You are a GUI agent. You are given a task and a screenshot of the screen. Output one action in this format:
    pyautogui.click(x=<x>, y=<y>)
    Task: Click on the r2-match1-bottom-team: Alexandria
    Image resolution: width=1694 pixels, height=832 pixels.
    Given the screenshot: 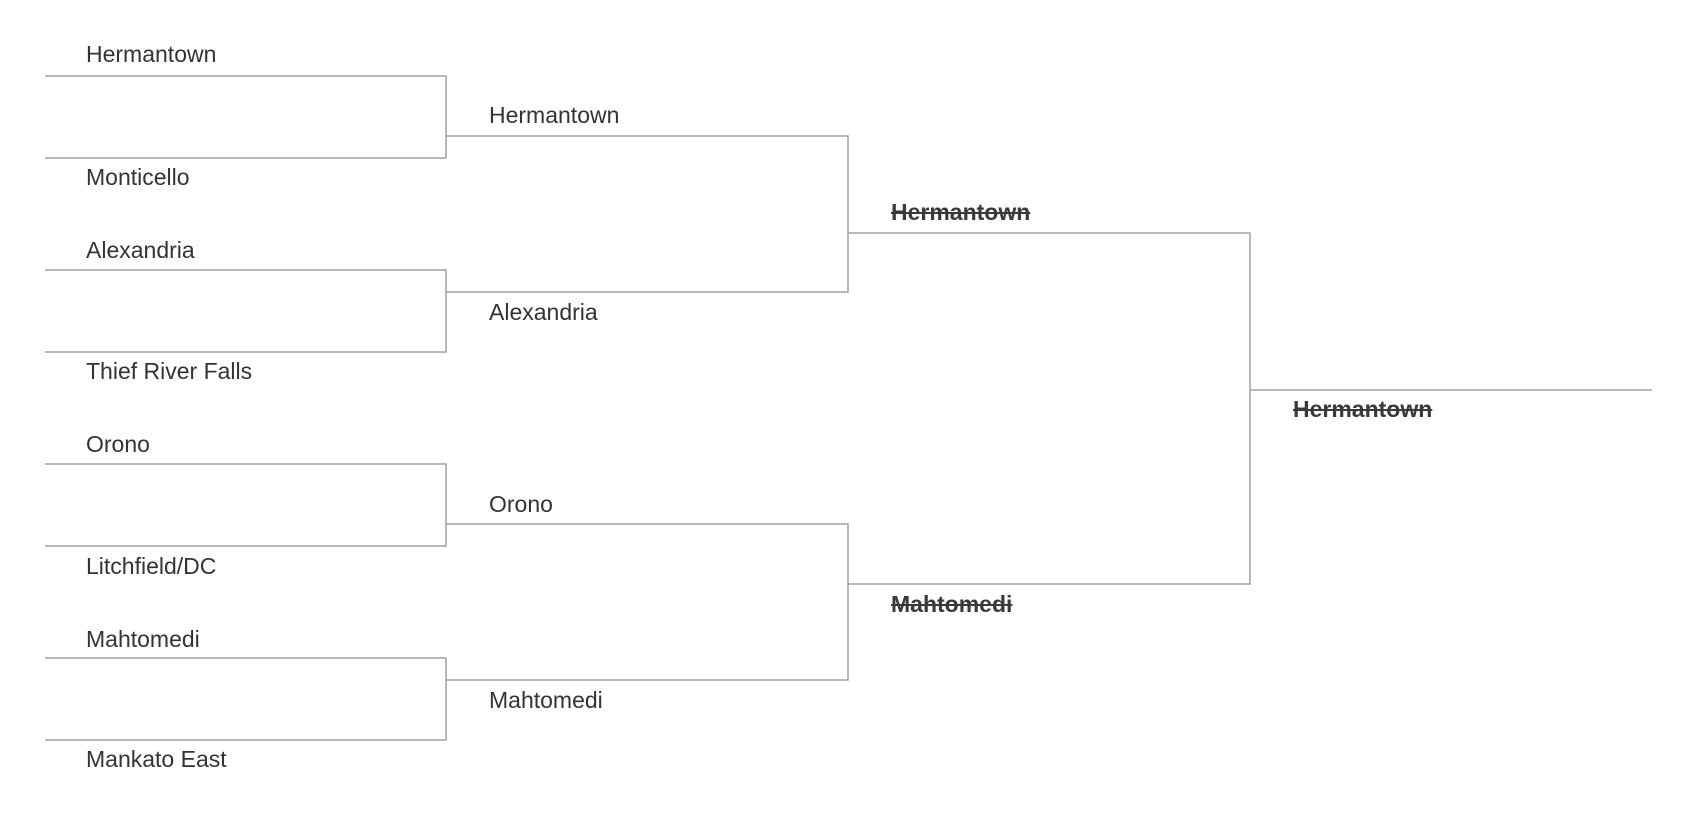 What is the action you would take?
    pyautogui.click(x=543, y=312)
    